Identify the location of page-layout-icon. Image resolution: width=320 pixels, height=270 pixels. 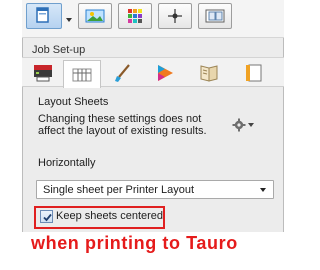
(215, 16).